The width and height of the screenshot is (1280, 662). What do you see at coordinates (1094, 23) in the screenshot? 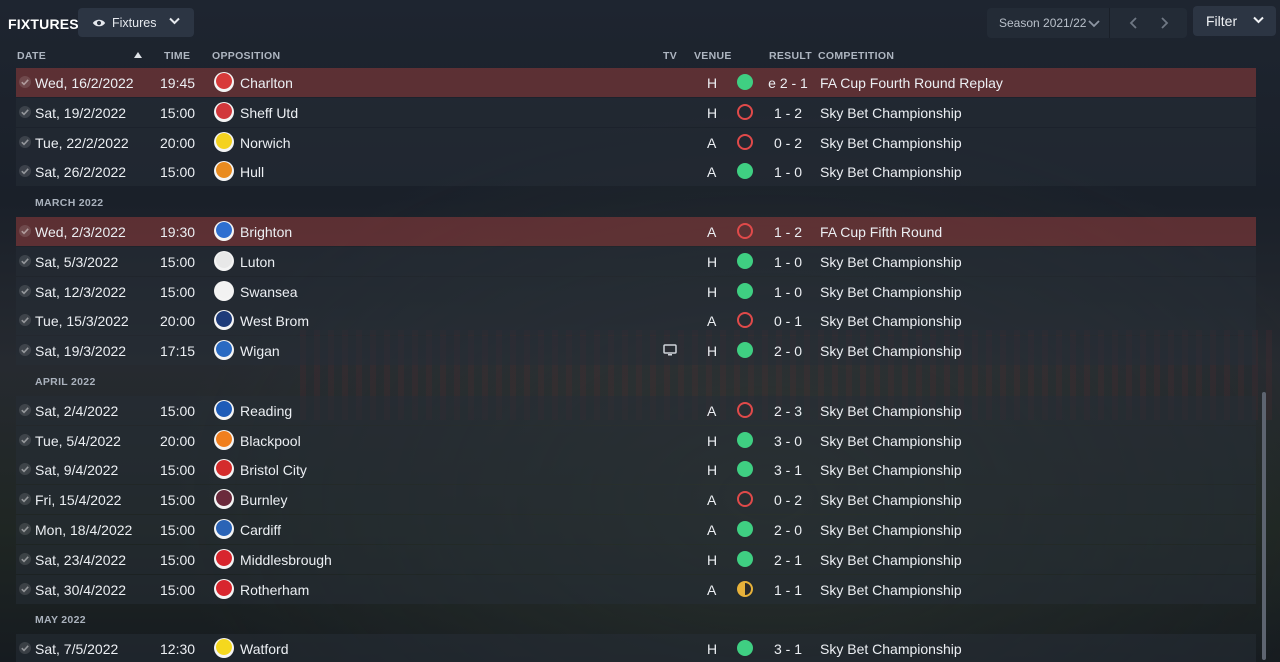
I see `chevron-down-icon` at bounding box center [1094, 23].